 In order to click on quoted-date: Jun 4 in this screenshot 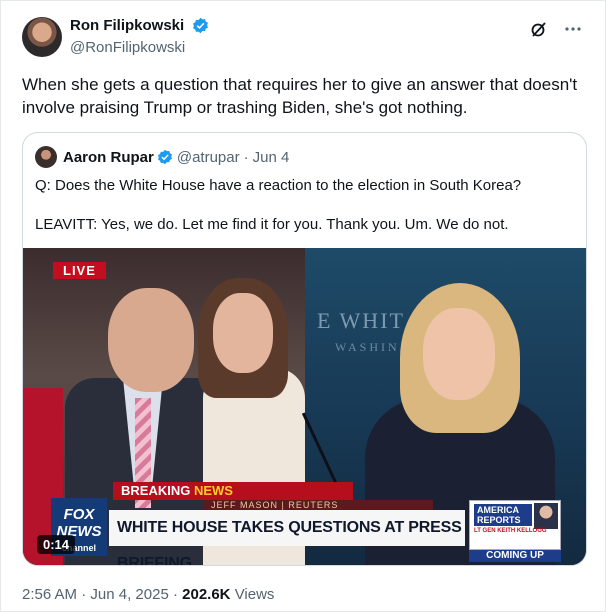, I will do `click(271, 157)`.